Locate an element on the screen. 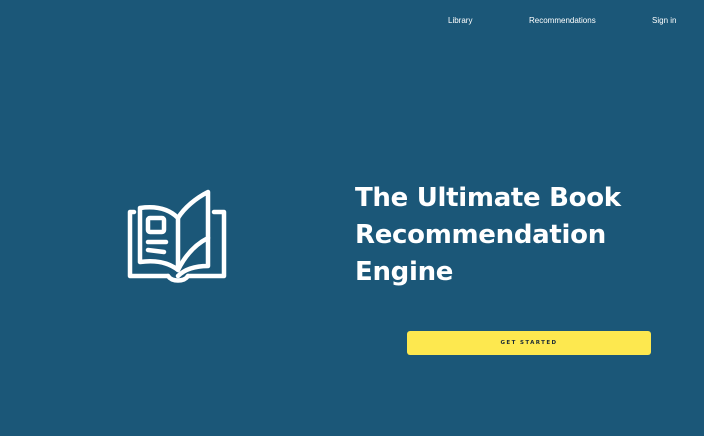  hero-title: The Ultimate Book Recommendation Engine is located at coordinates (515, 235).